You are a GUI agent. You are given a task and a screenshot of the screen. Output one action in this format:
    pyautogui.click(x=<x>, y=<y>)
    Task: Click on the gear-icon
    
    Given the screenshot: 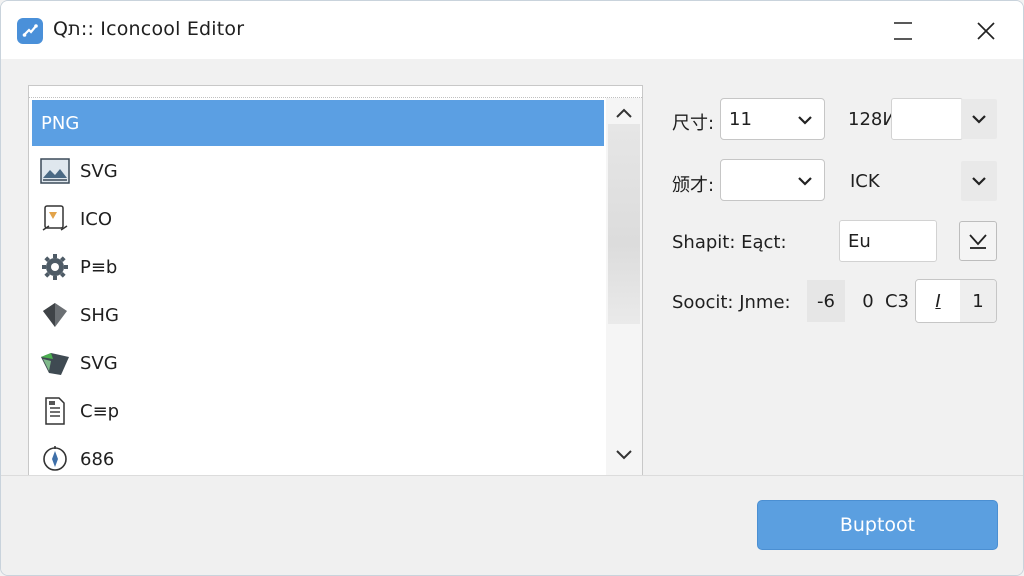 What is the action you would take?
    pyautogui.click(x=55, y=267)
    